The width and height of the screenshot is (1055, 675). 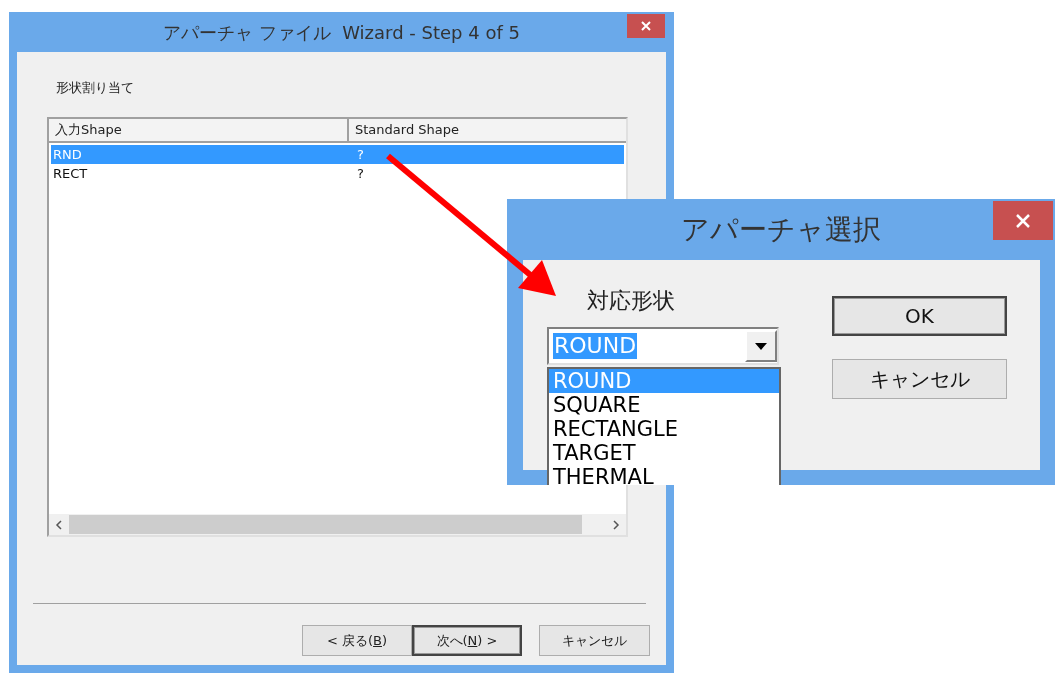 What do you see at coordinates (919, 316) in the screenshot?
I see `dialog-button: OK` at bounding box center [919, 316].